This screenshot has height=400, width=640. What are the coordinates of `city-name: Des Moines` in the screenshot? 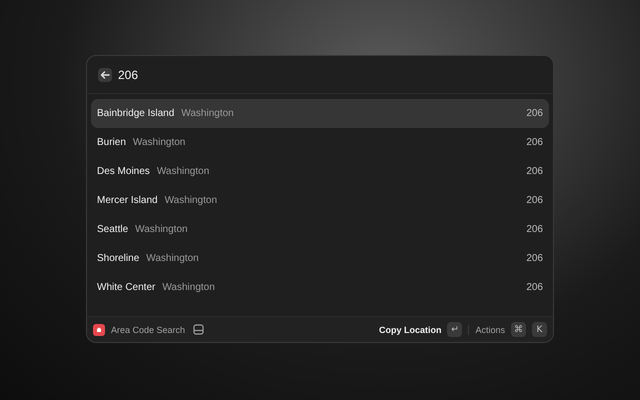 It's located at (123, 171).